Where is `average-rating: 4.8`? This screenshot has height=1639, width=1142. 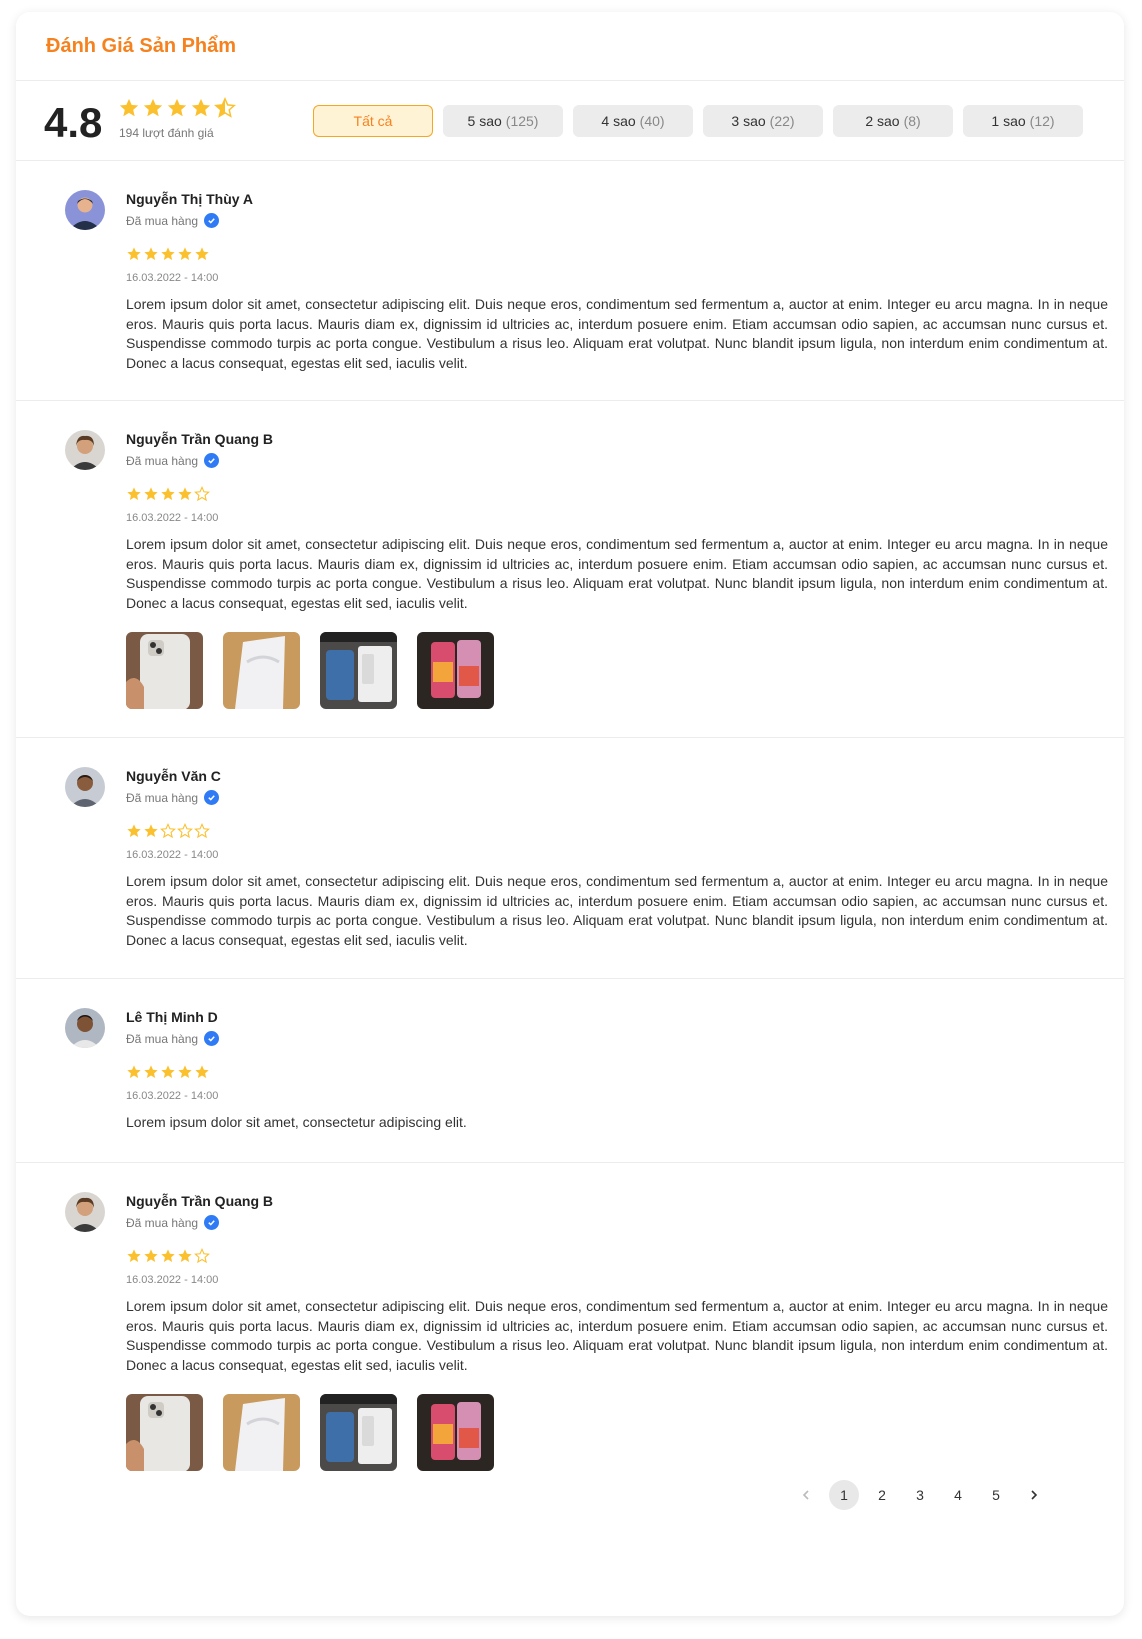 average-rating: 4.8 is located at coordinates (73, 122).